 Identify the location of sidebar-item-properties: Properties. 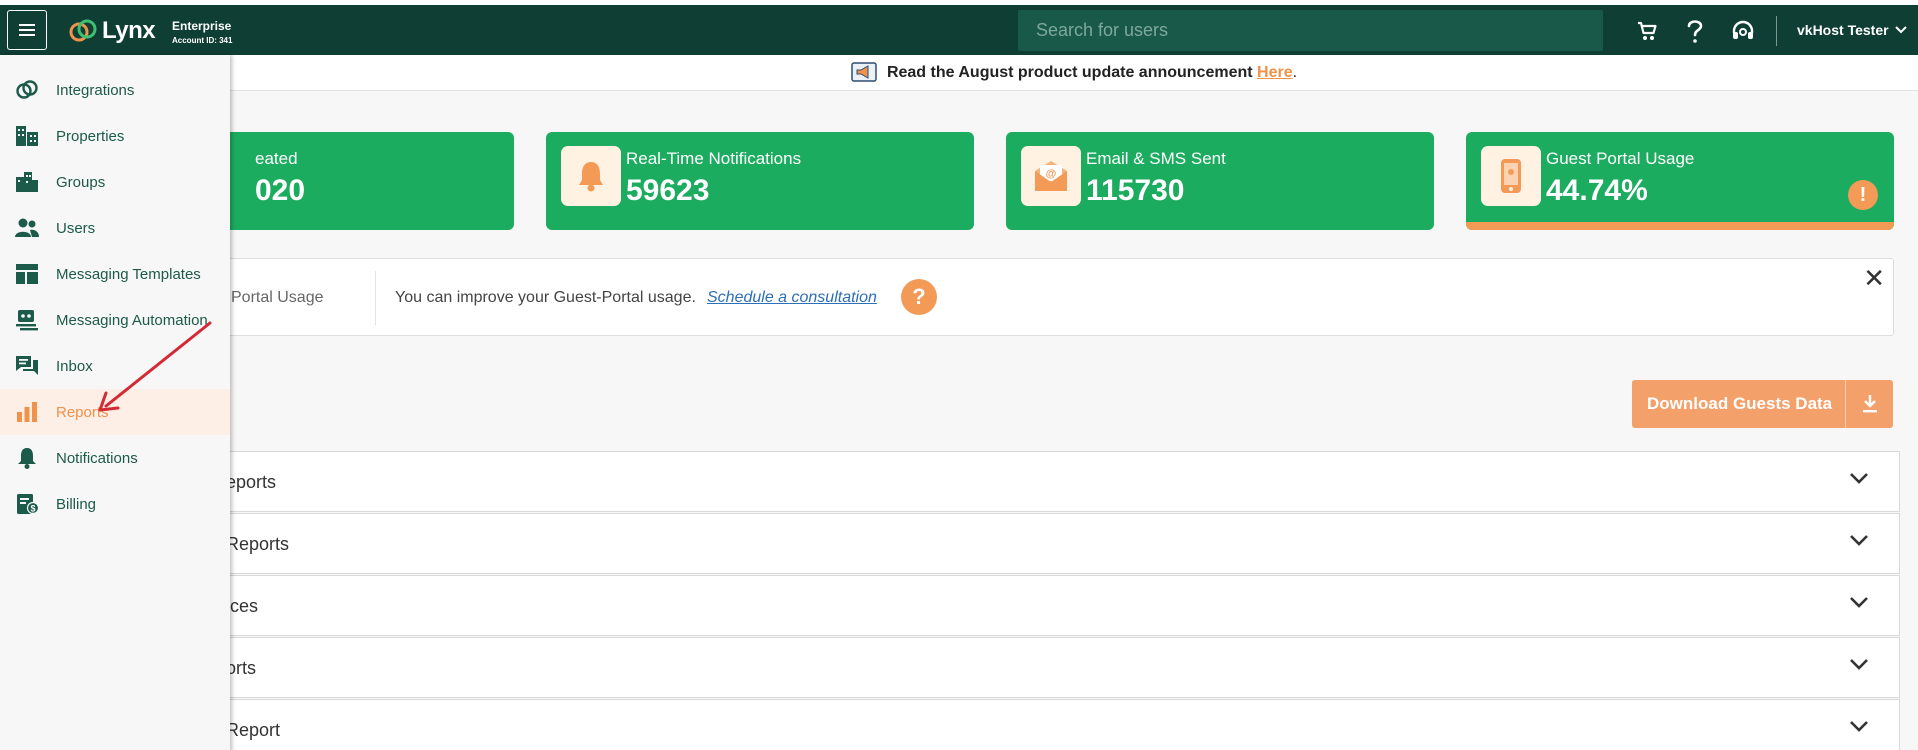
(115, 136).